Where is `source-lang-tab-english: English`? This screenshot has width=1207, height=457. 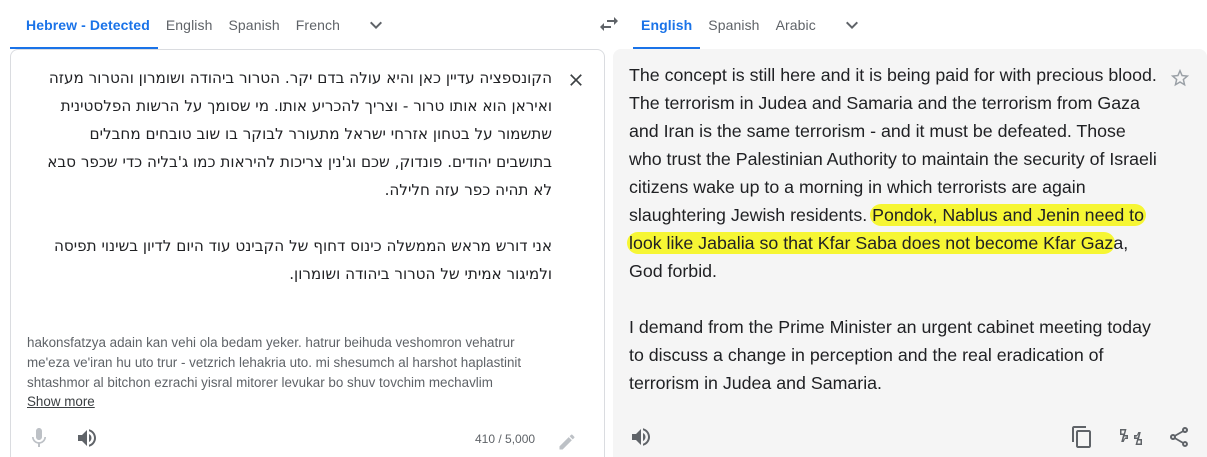 source-lang-tab-english: English is located at coordinates (189, 24).